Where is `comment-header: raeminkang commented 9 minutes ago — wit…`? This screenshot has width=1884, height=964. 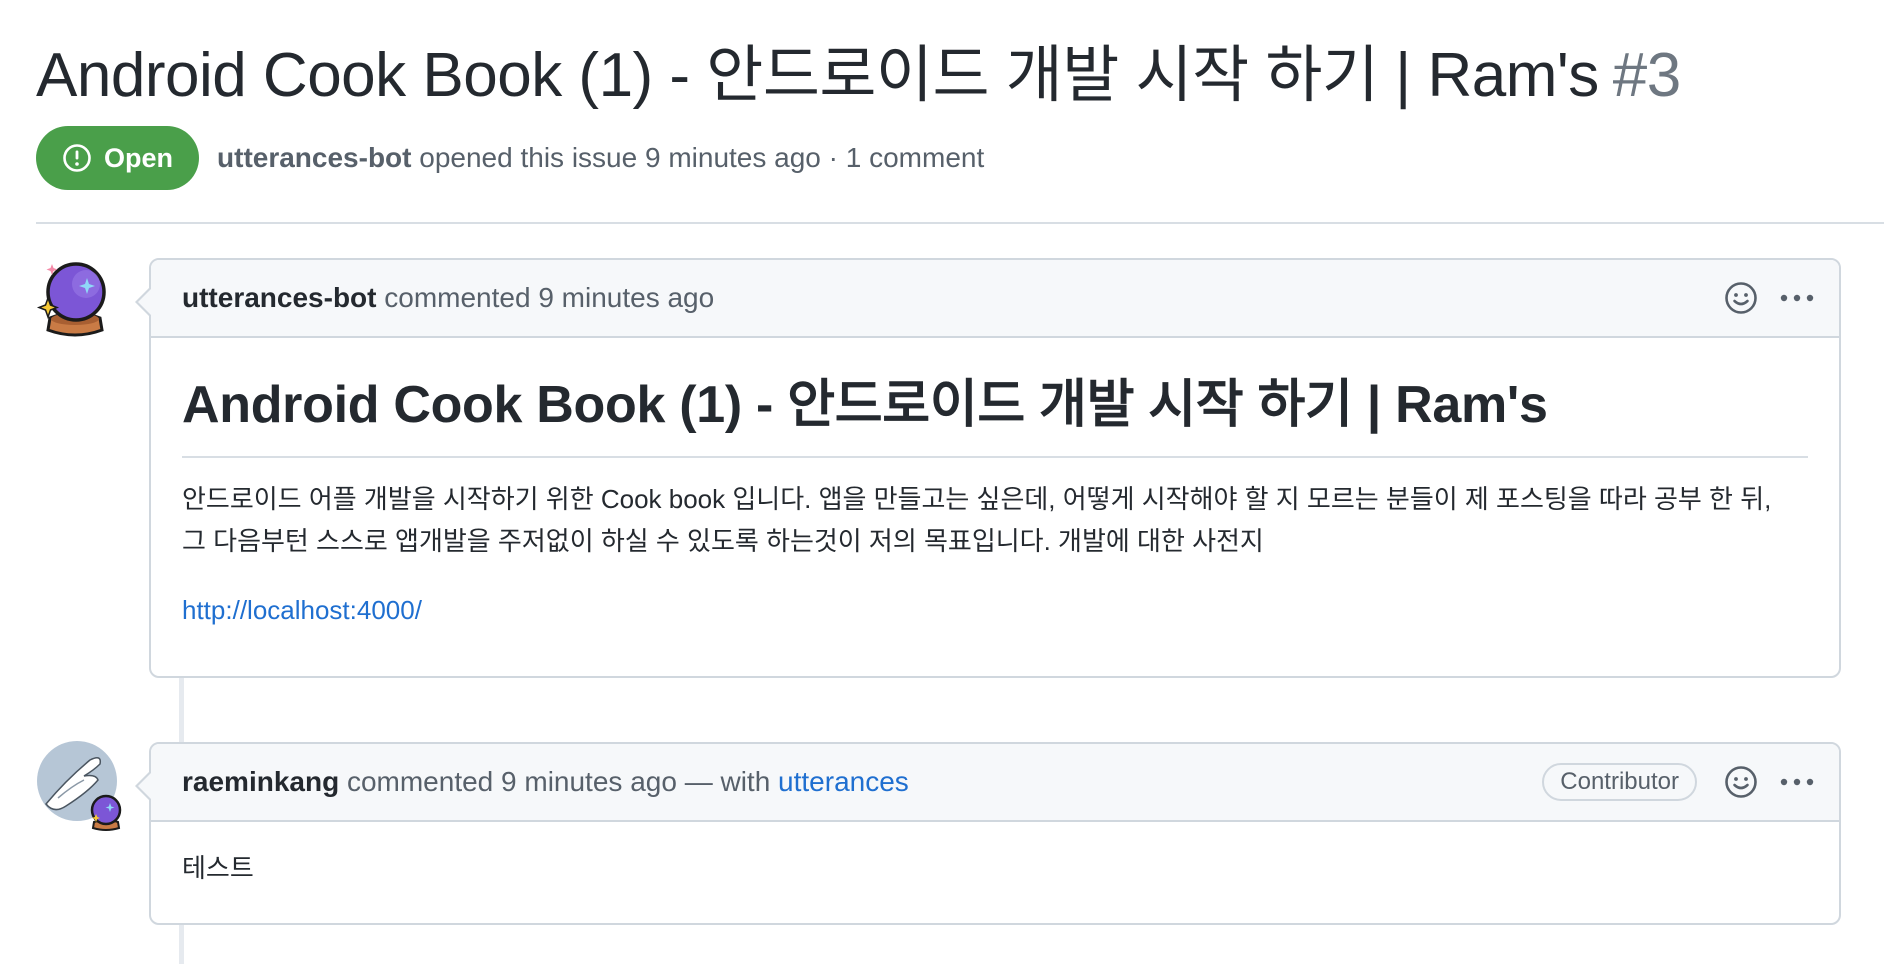
comment-header: raeminkang commented 9 minutes ago — wit… is located at coordinates (995, 783).